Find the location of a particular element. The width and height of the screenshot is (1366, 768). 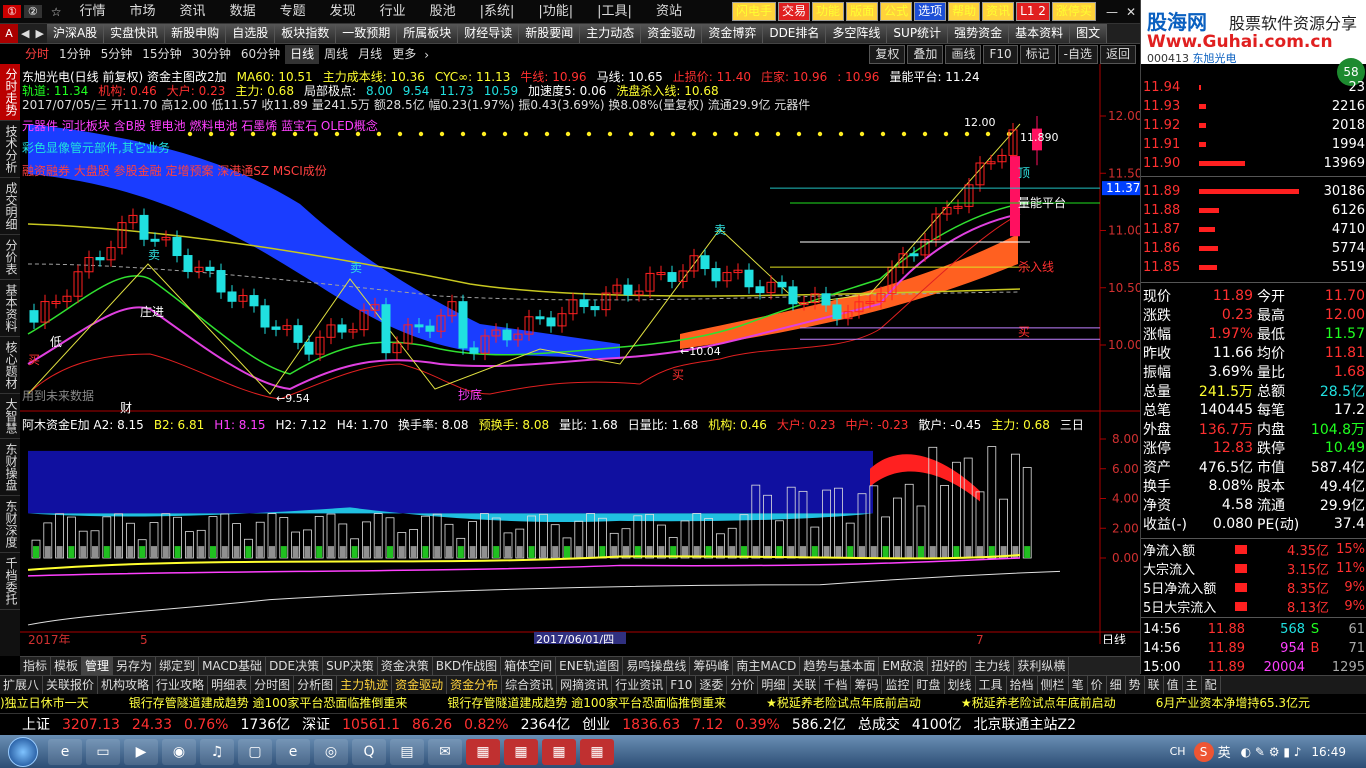

period-5: 60分钟 is located at coordinates (260, 54).